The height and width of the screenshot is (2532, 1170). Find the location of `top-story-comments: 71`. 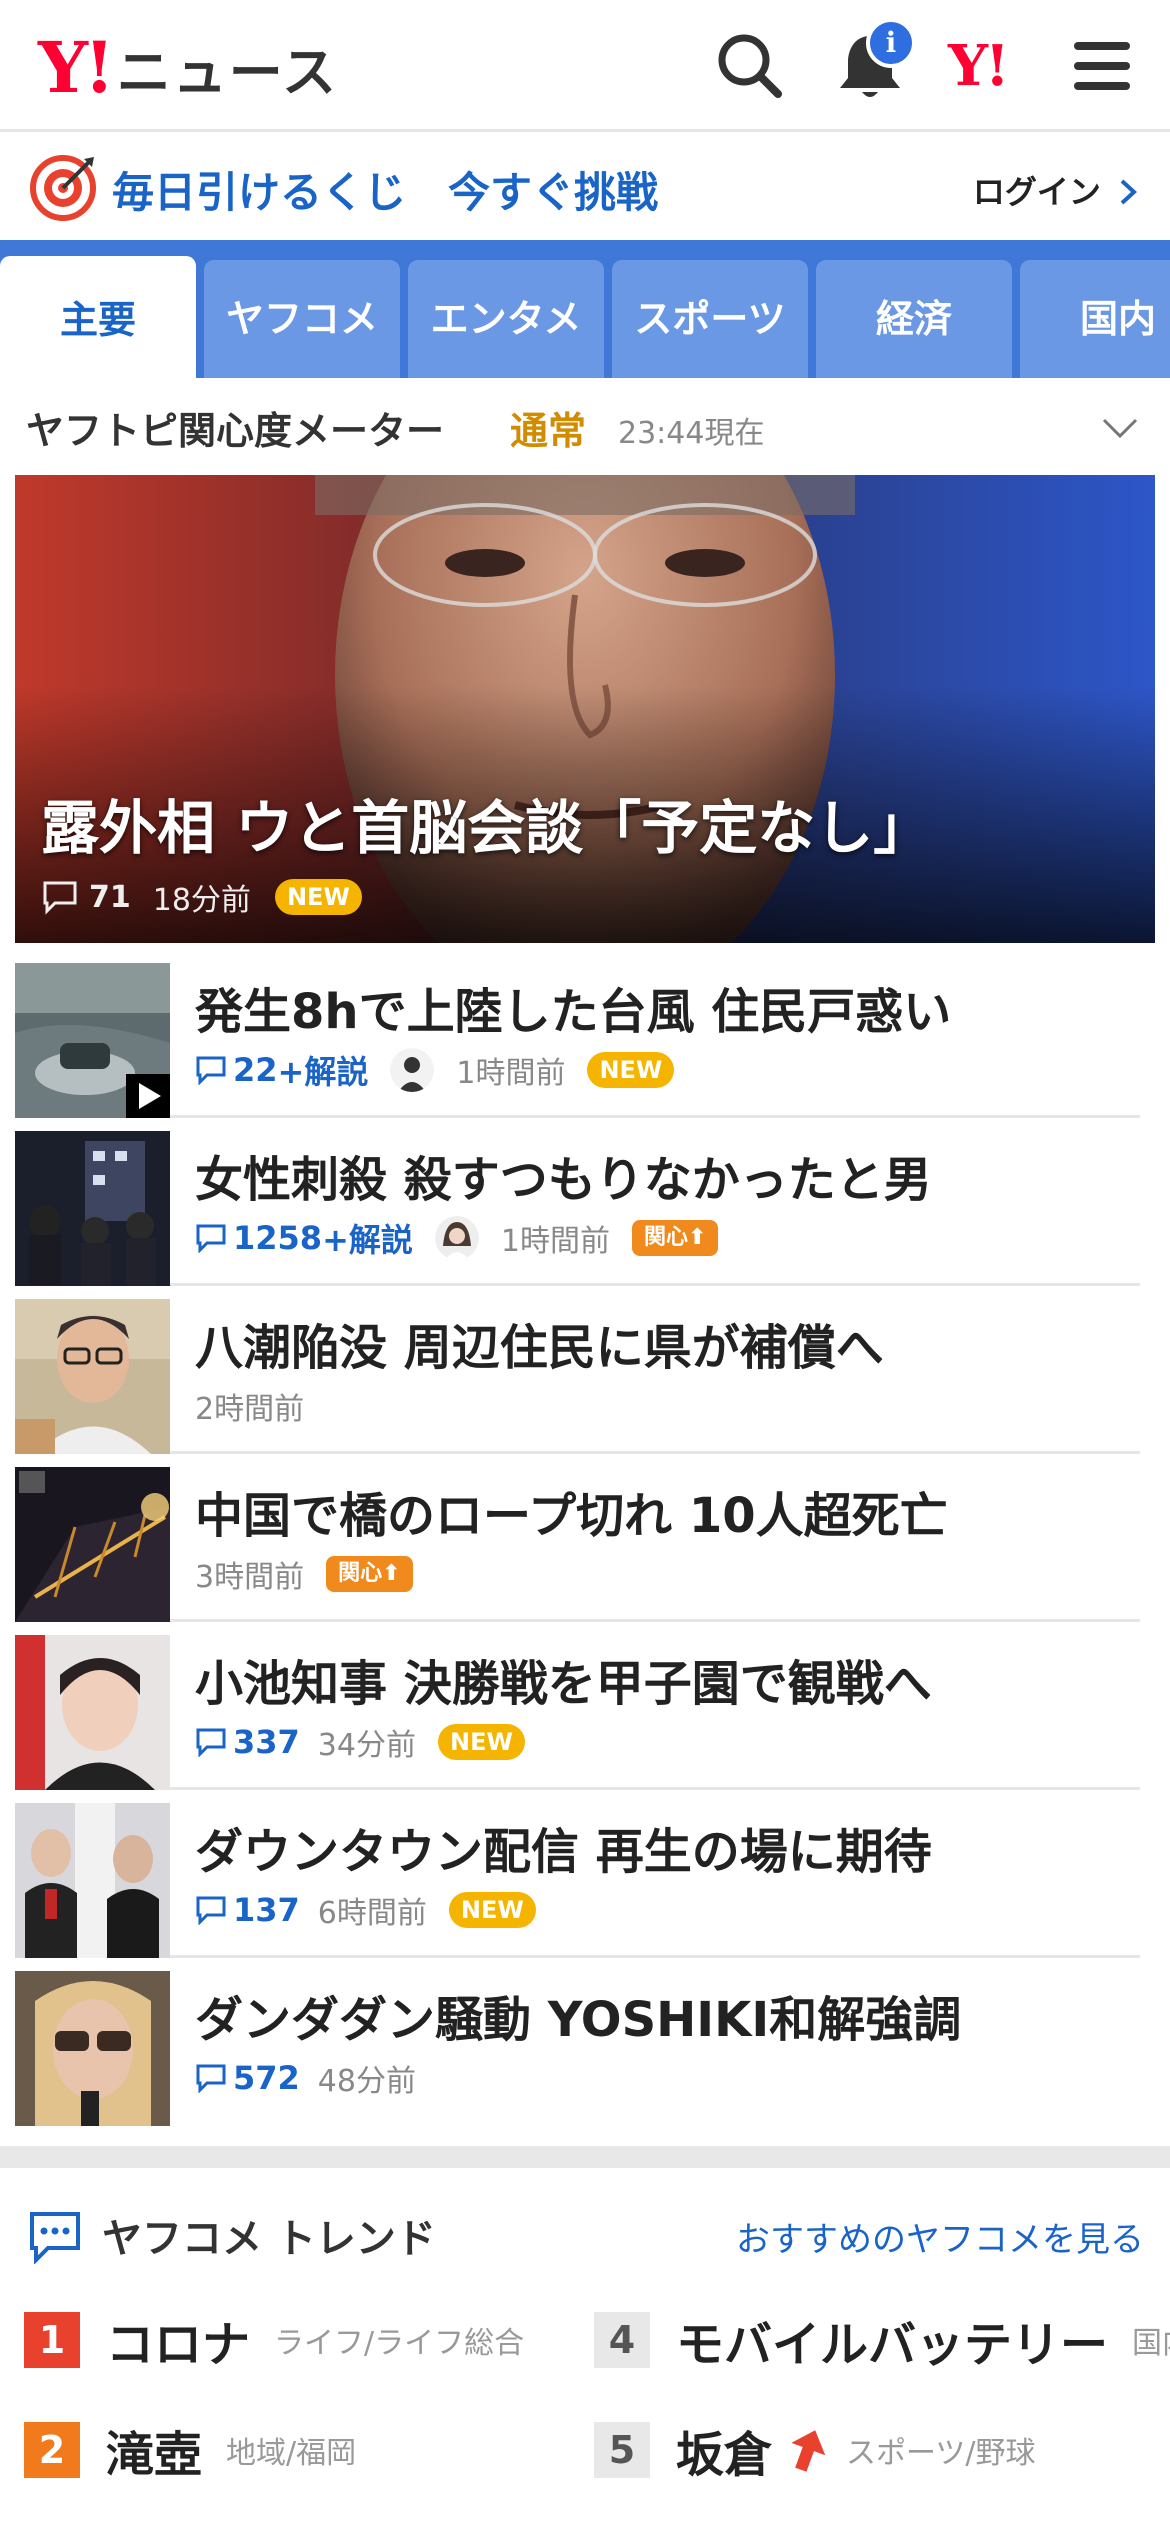

top-story-comments: 71 is located at coordinates (110, 897).